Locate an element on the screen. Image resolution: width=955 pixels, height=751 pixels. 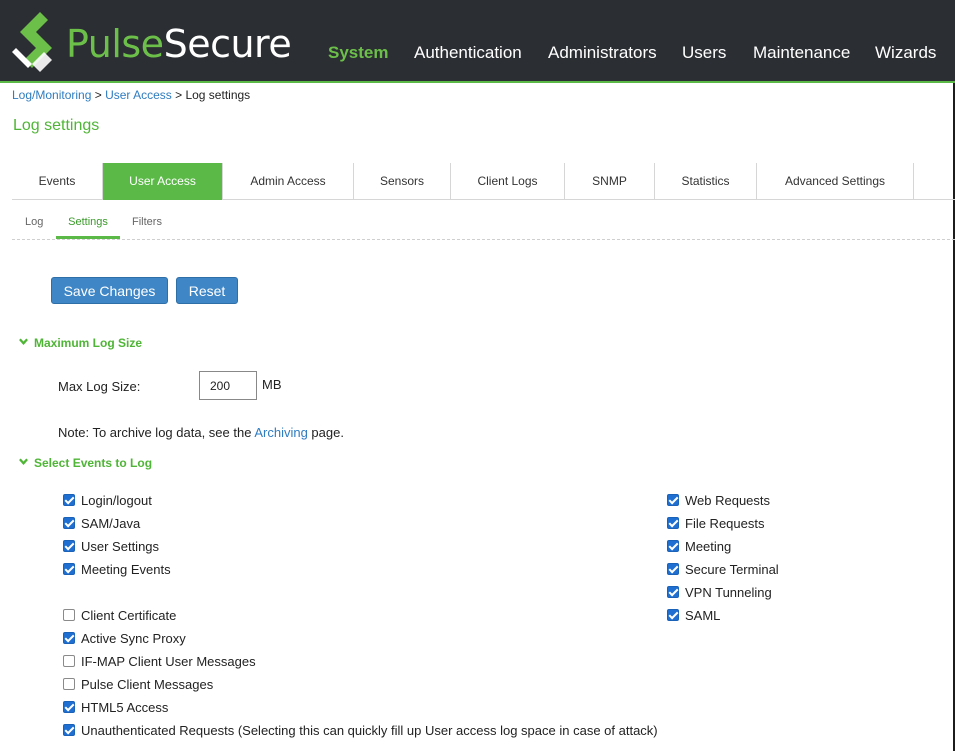
checkbox-ifmap-client-user-messages: IF-MAP Client User Messages is located at coordinates (159, 661).